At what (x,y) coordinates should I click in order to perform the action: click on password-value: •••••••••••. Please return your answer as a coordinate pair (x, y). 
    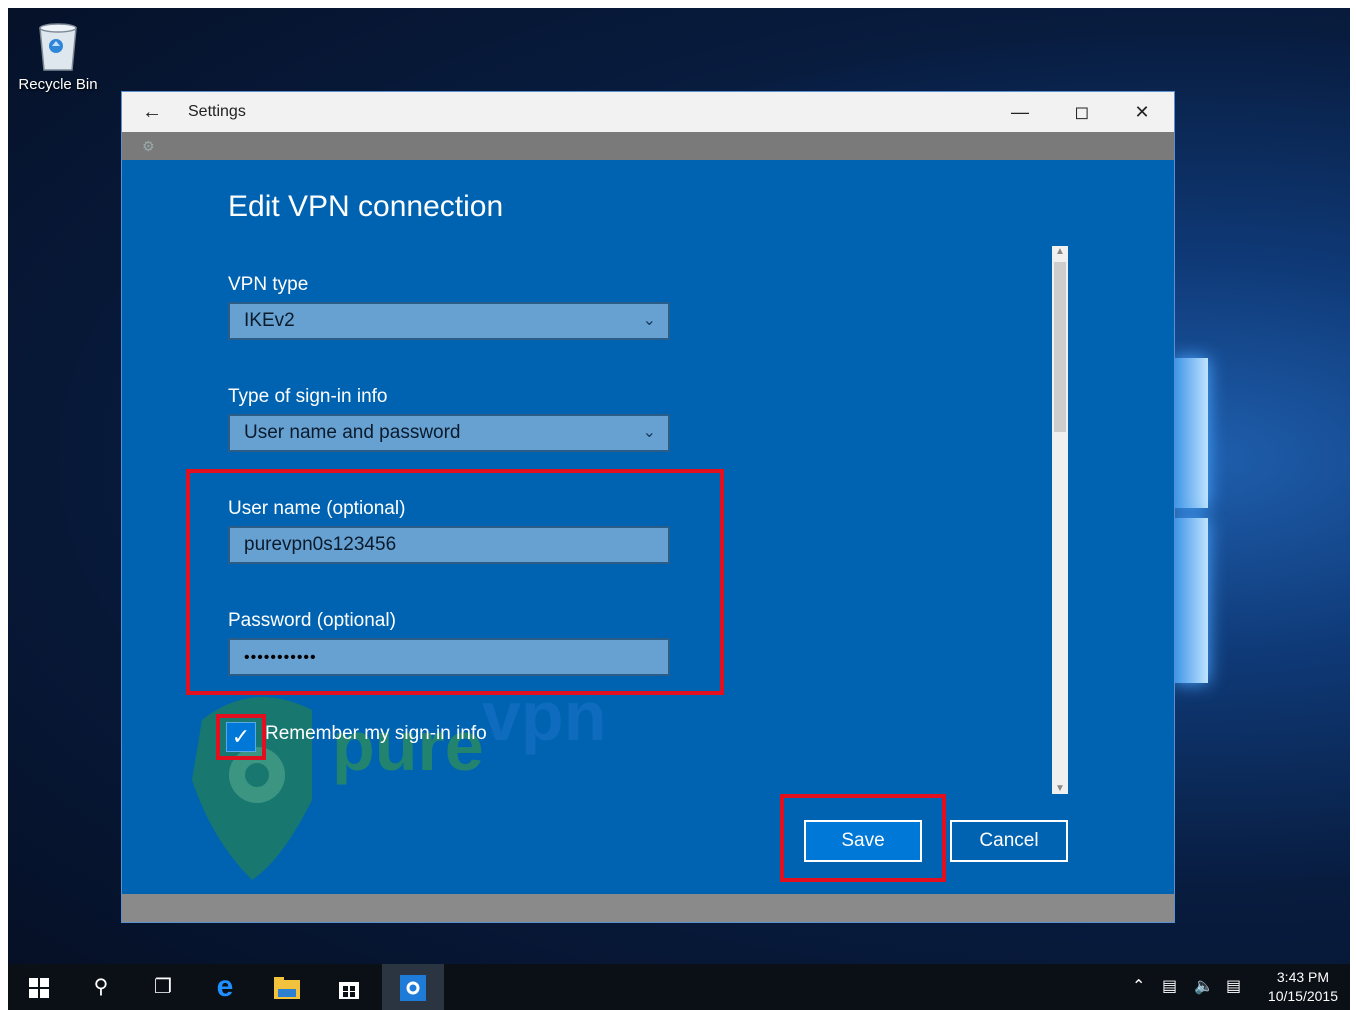
    Looking at the image, I should click on (280, 657).